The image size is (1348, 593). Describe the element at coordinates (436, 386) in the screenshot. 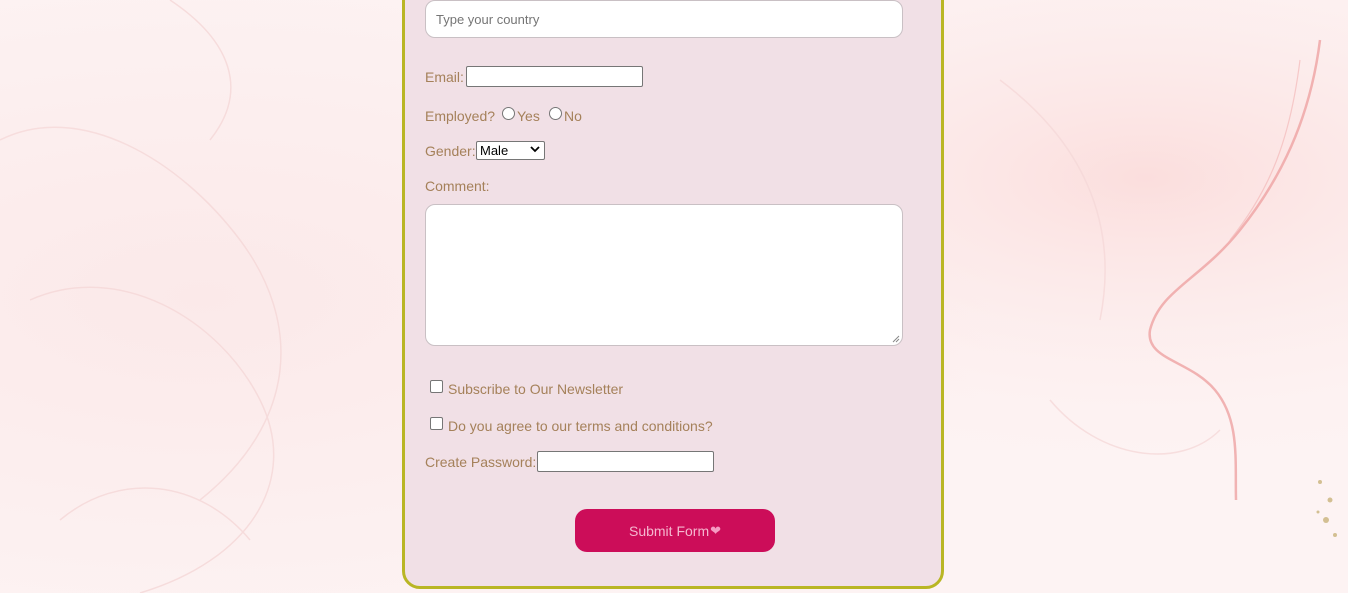

I see `newsletter-checkbox` at that location.